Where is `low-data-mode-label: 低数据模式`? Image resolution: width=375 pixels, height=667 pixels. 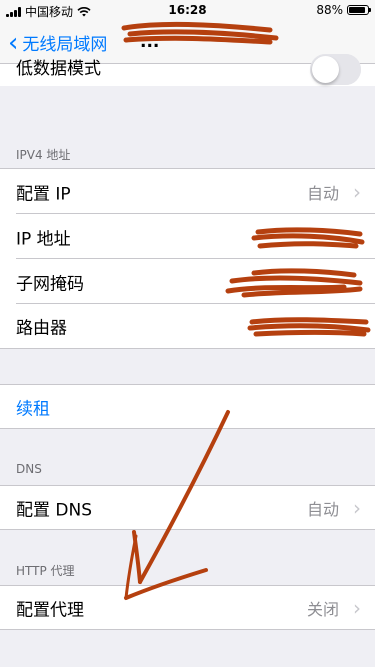
low-data-mode-label: 低数据模式 is located at coordinates (58, 69).